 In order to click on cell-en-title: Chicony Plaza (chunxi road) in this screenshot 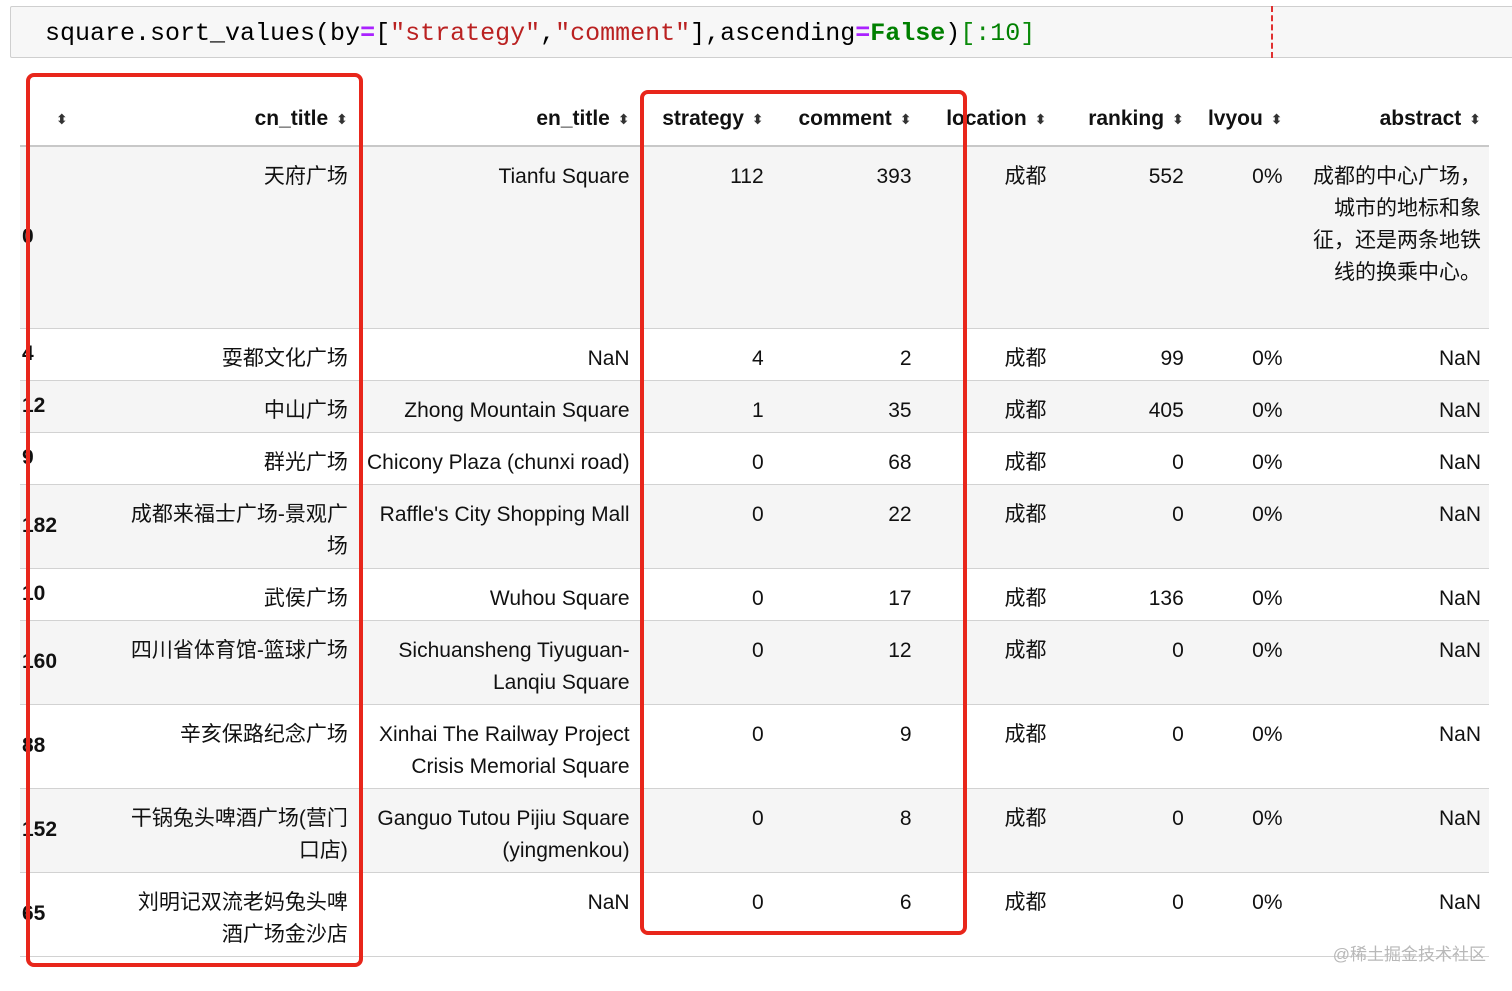, I will do `click(496, 458)`.